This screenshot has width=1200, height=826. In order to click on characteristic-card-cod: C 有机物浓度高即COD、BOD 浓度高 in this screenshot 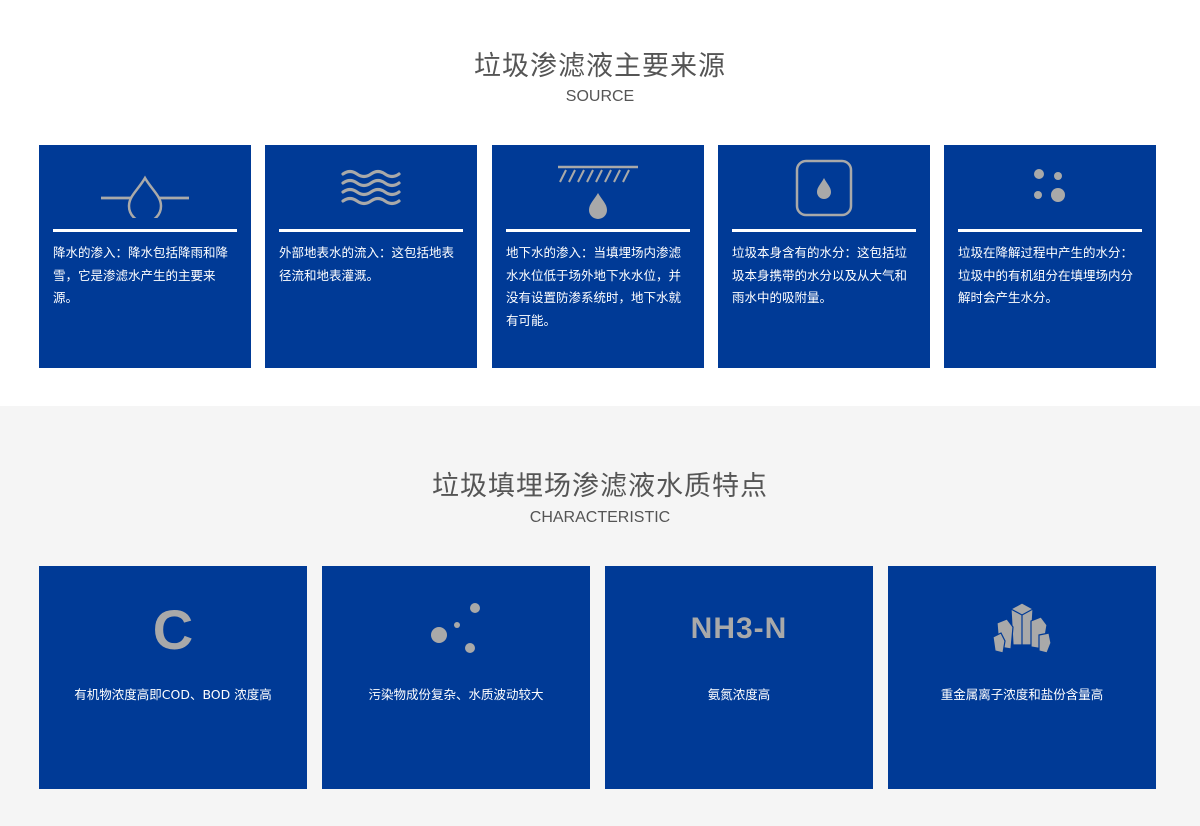, I will do `click(173, 677)`.